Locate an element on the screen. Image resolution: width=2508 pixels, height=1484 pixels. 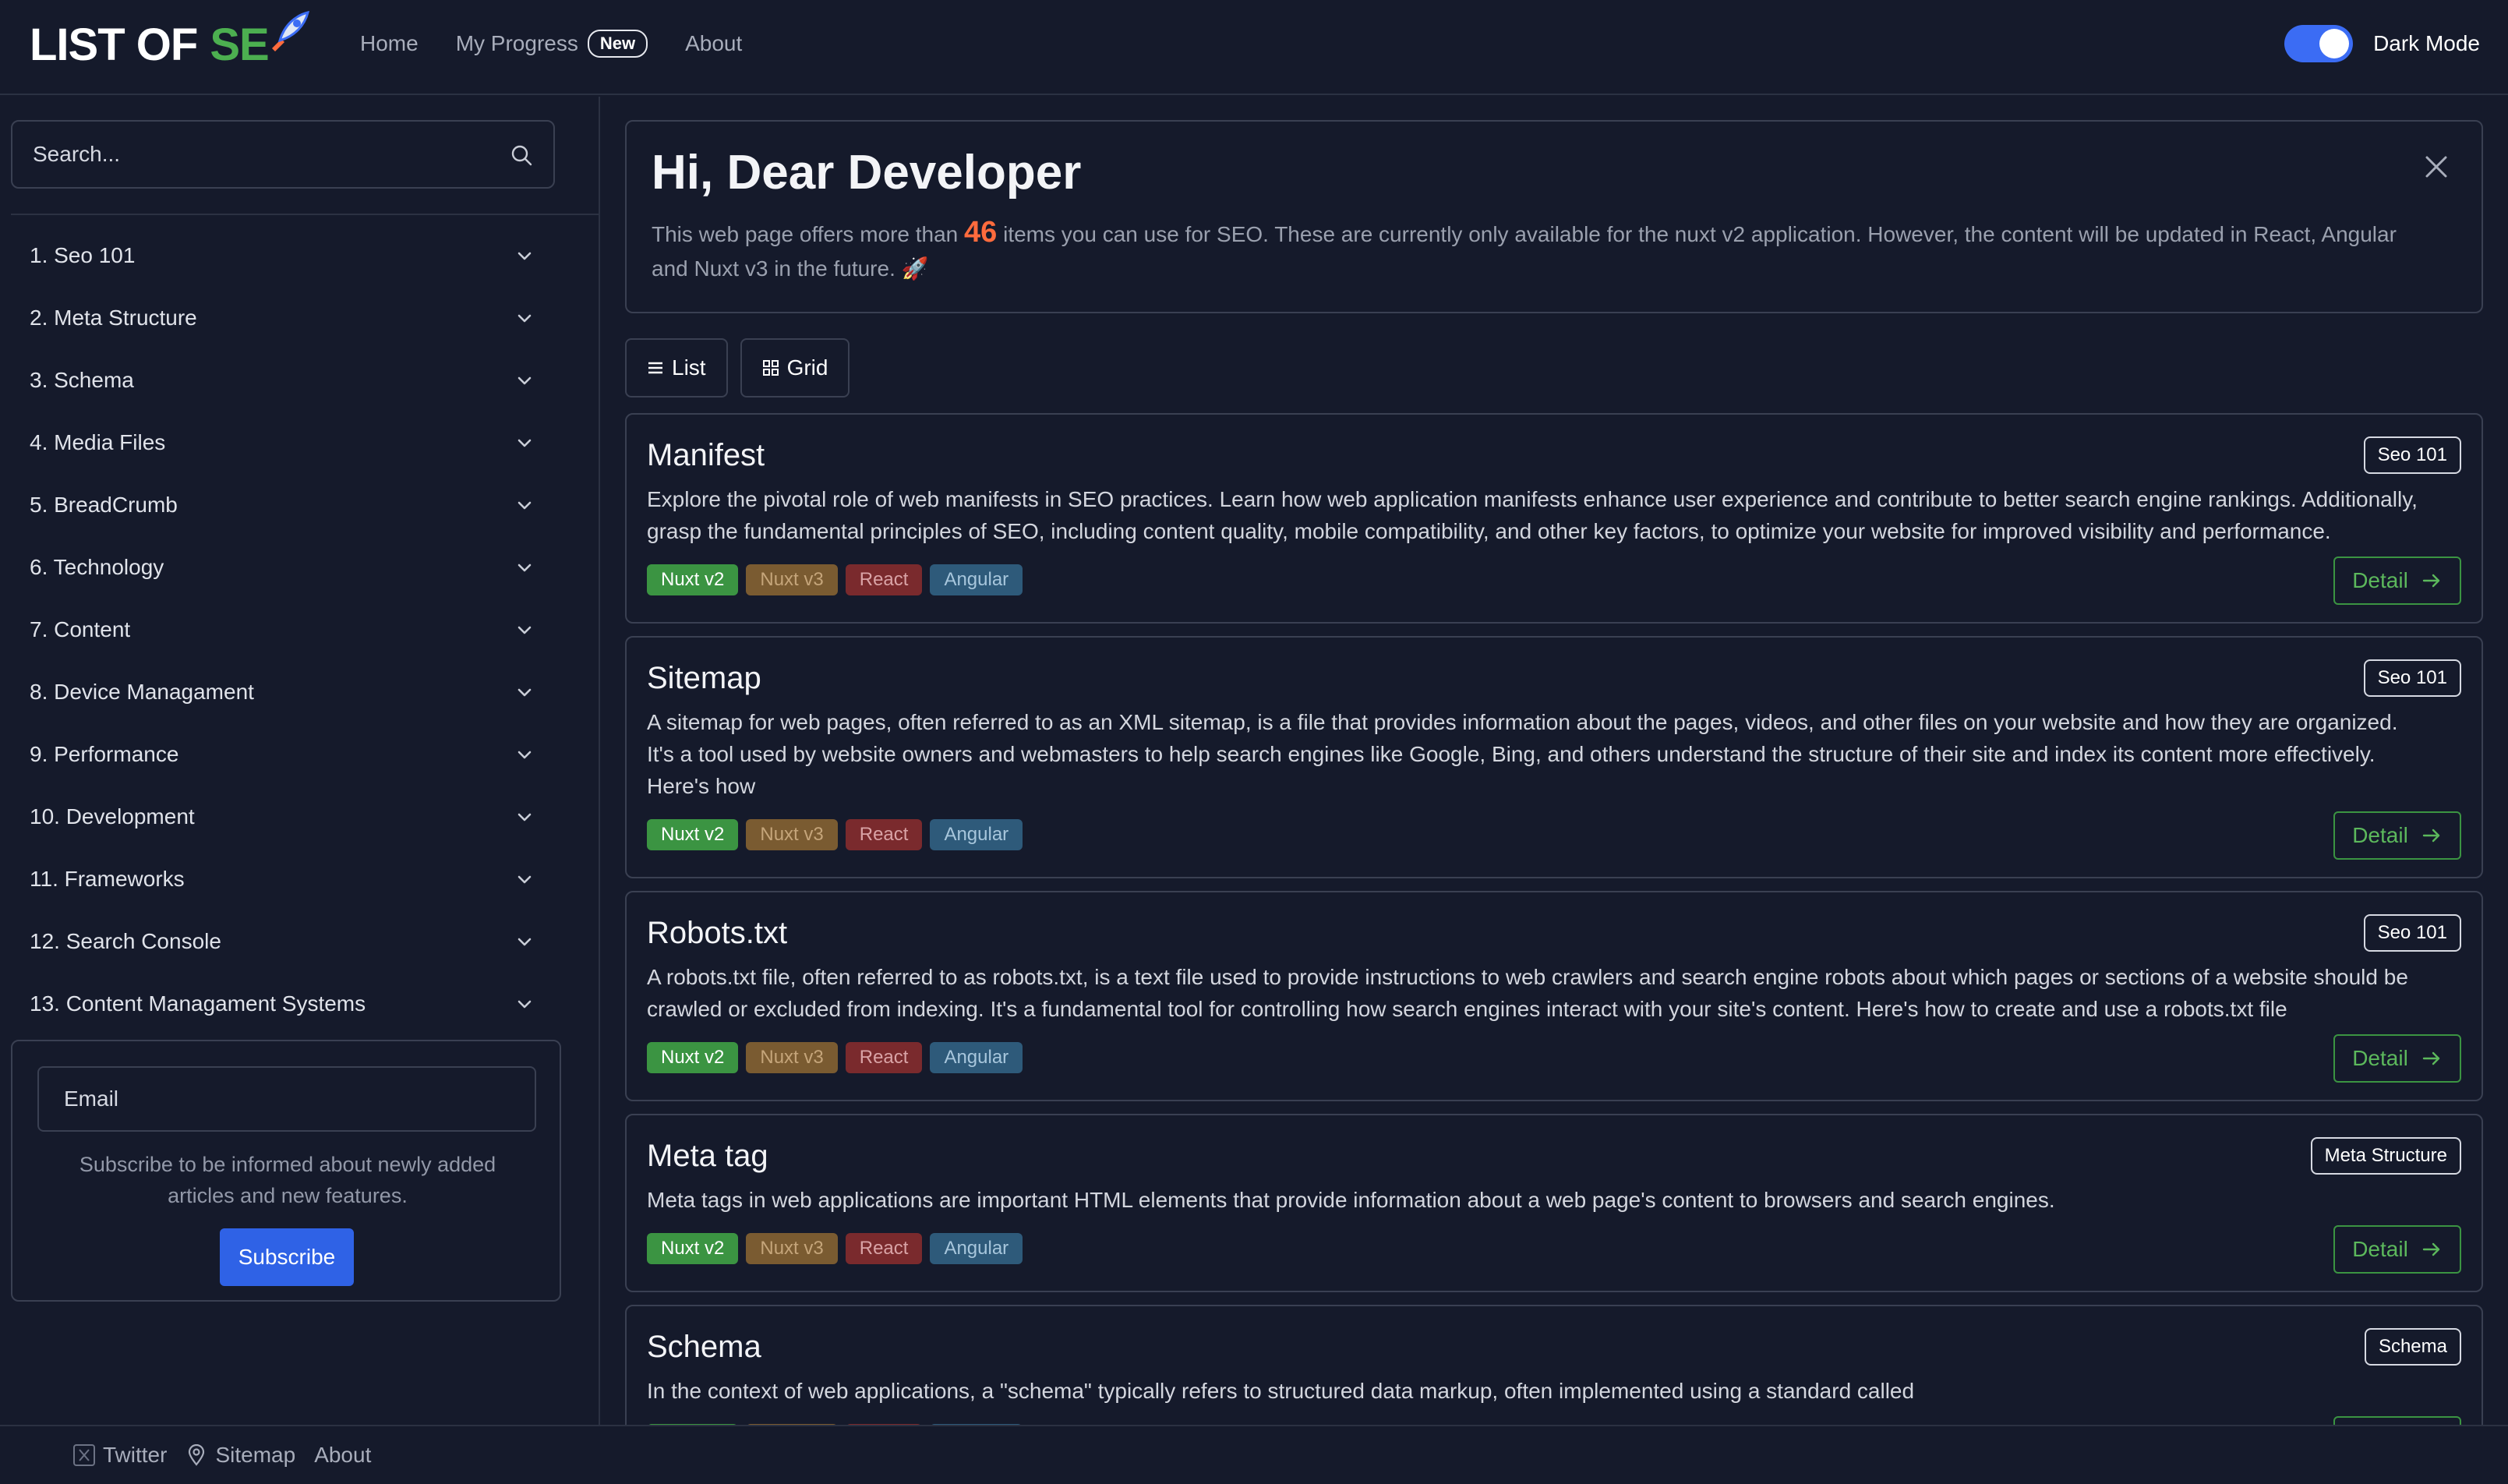
nav-my-progress: My Progress New is located at coordinates (552, 44).